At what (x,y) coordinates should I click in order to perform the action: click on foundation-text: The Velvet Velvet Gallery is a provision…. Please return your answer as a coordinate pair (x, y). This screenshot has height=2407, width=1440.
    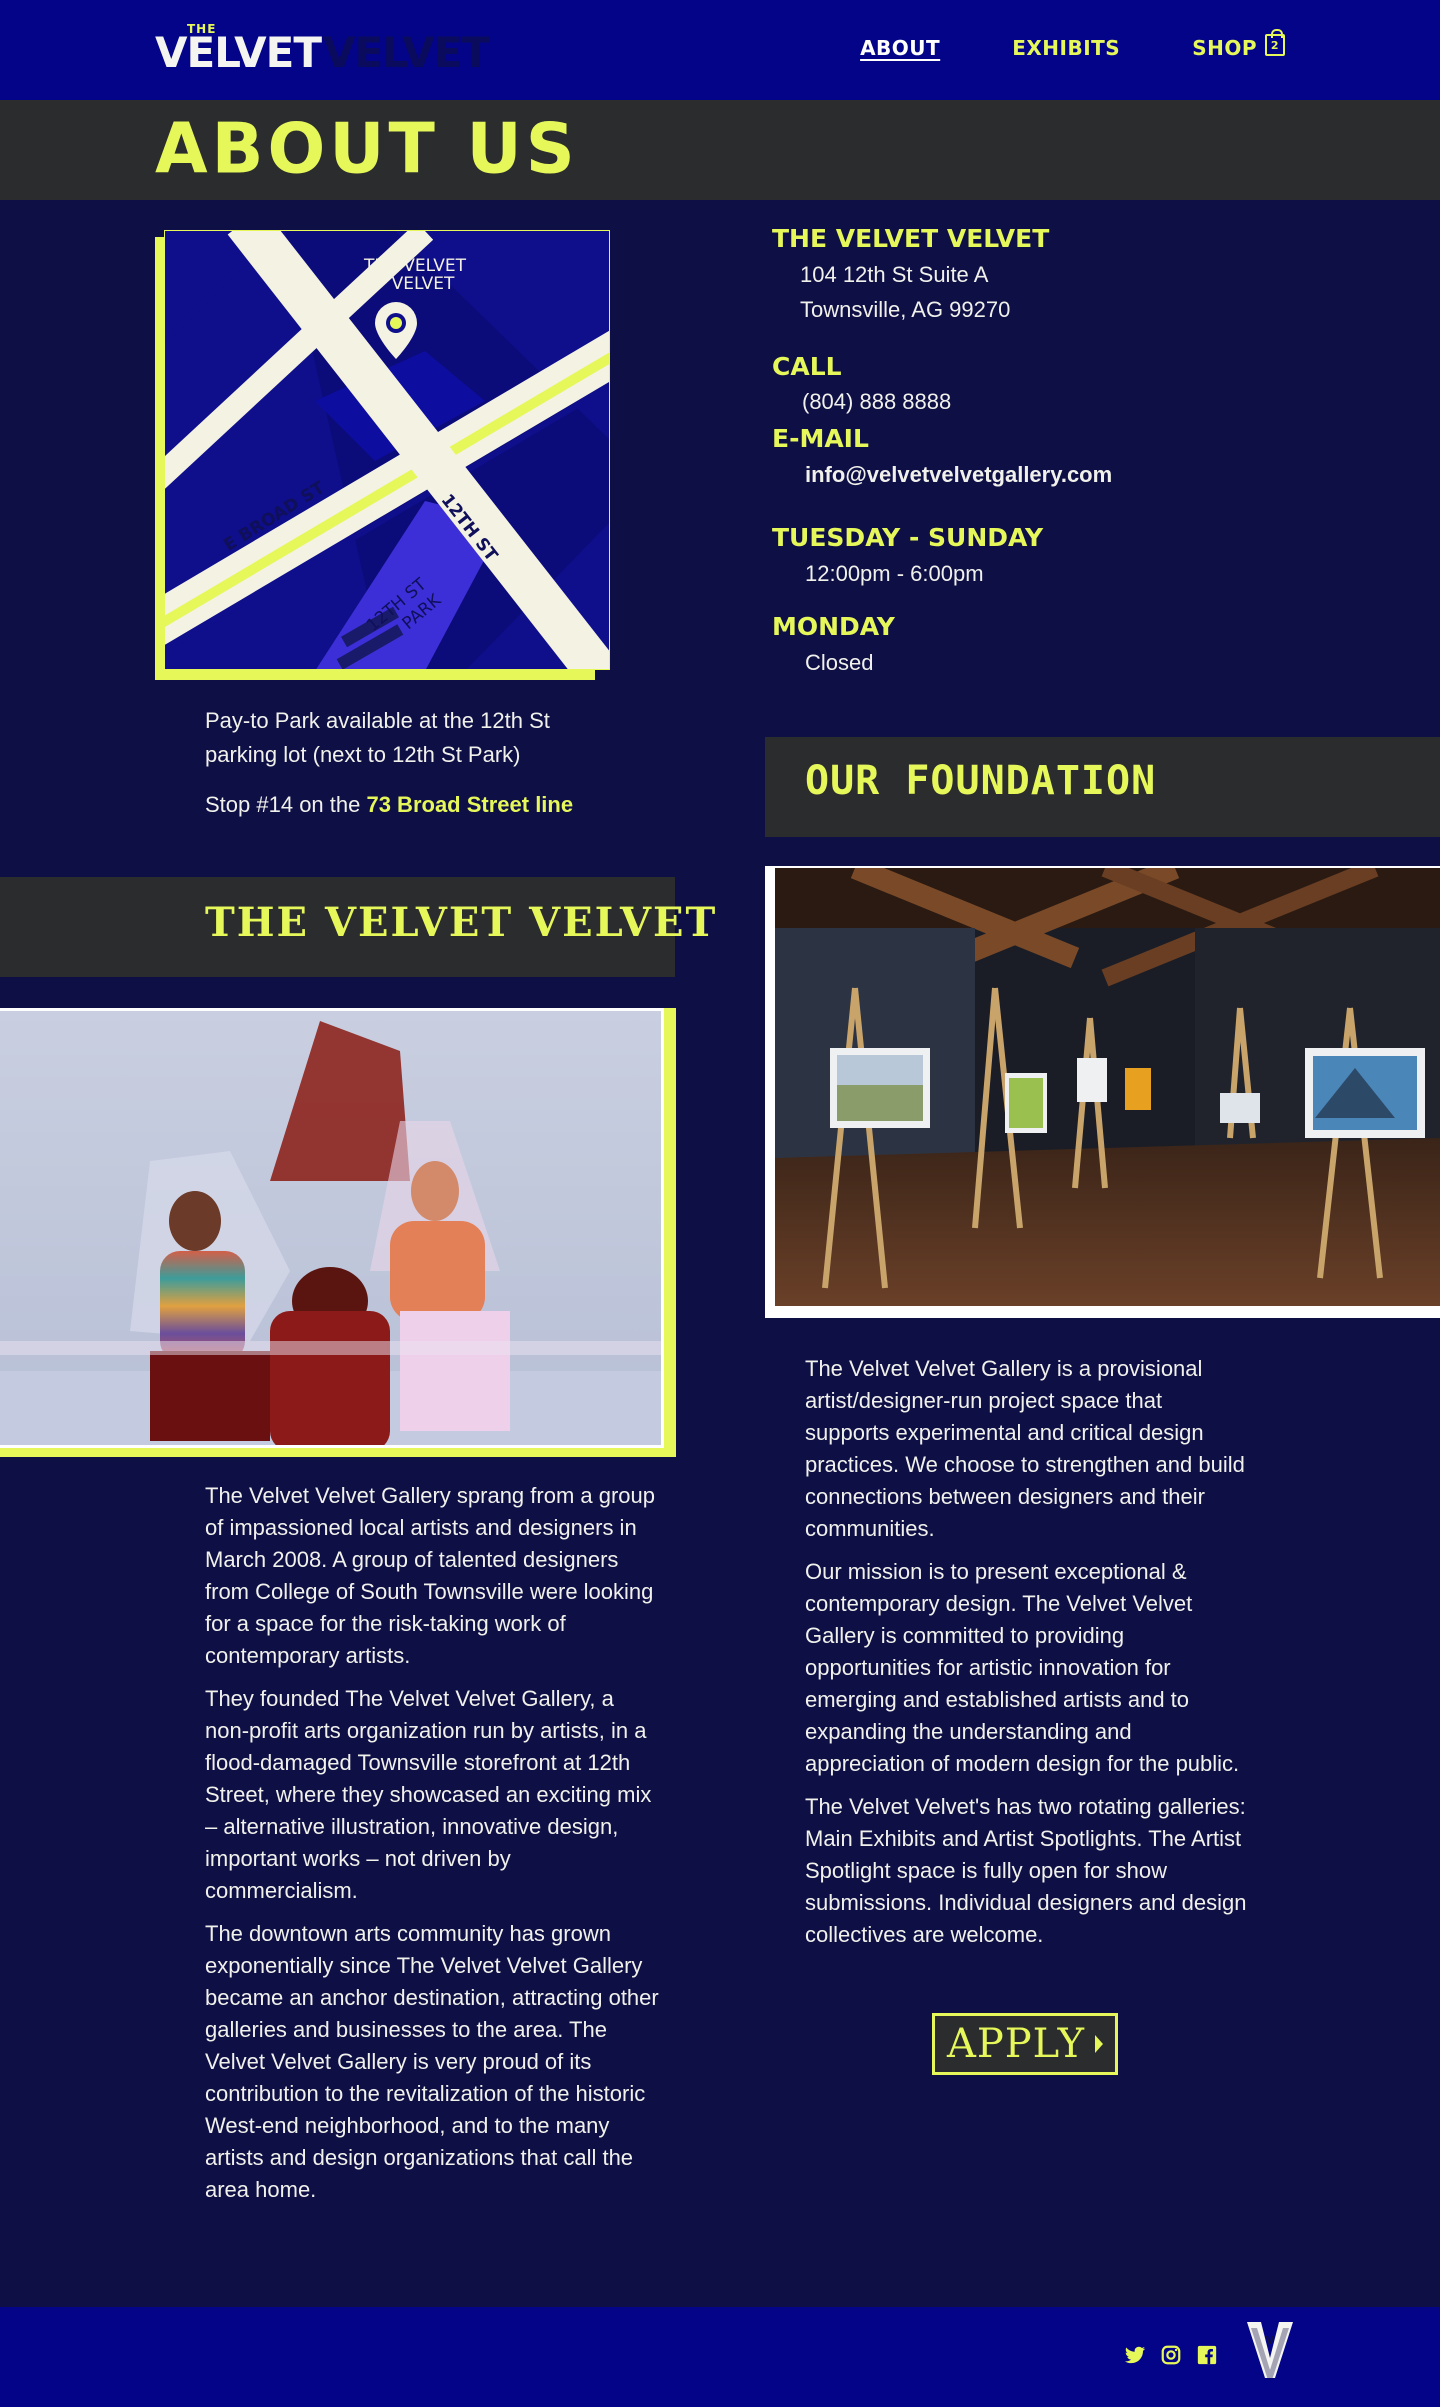
    Looking at the image, I should click on (1027, 1657).